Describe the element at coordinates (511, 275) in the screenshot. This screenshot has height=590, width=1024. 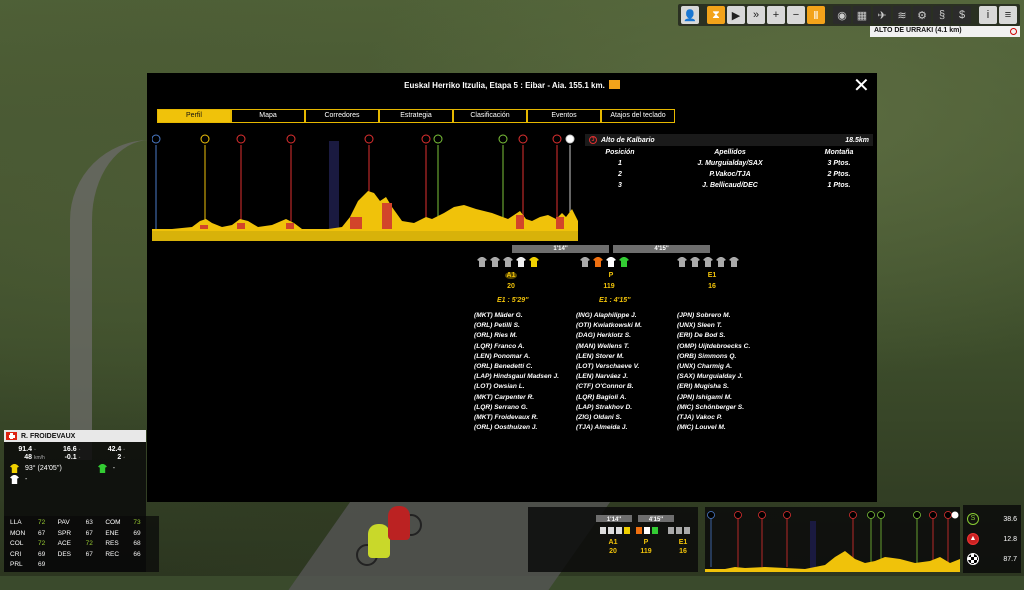
I see `group-label: A1` at that location.